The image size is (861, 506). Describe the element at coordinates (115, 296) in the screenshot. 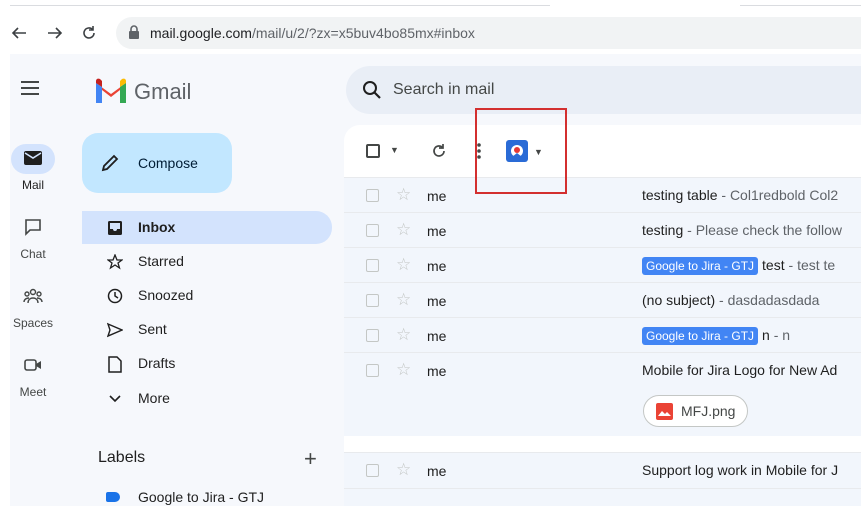

I see `clock-icon` at that location.